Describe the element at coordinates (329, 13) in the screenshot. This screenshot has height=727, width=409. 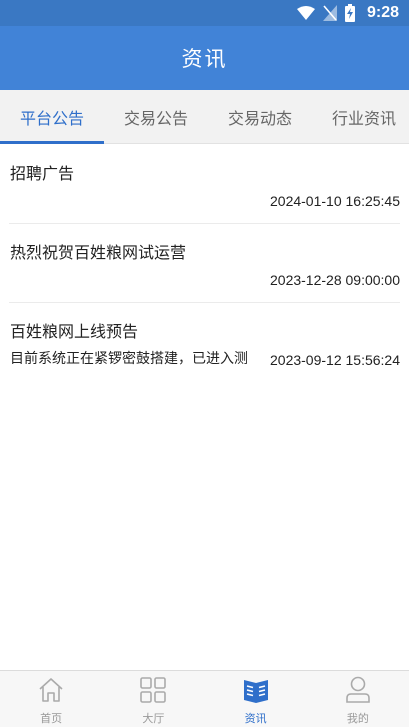
I see `no-signal-icon` at that location.